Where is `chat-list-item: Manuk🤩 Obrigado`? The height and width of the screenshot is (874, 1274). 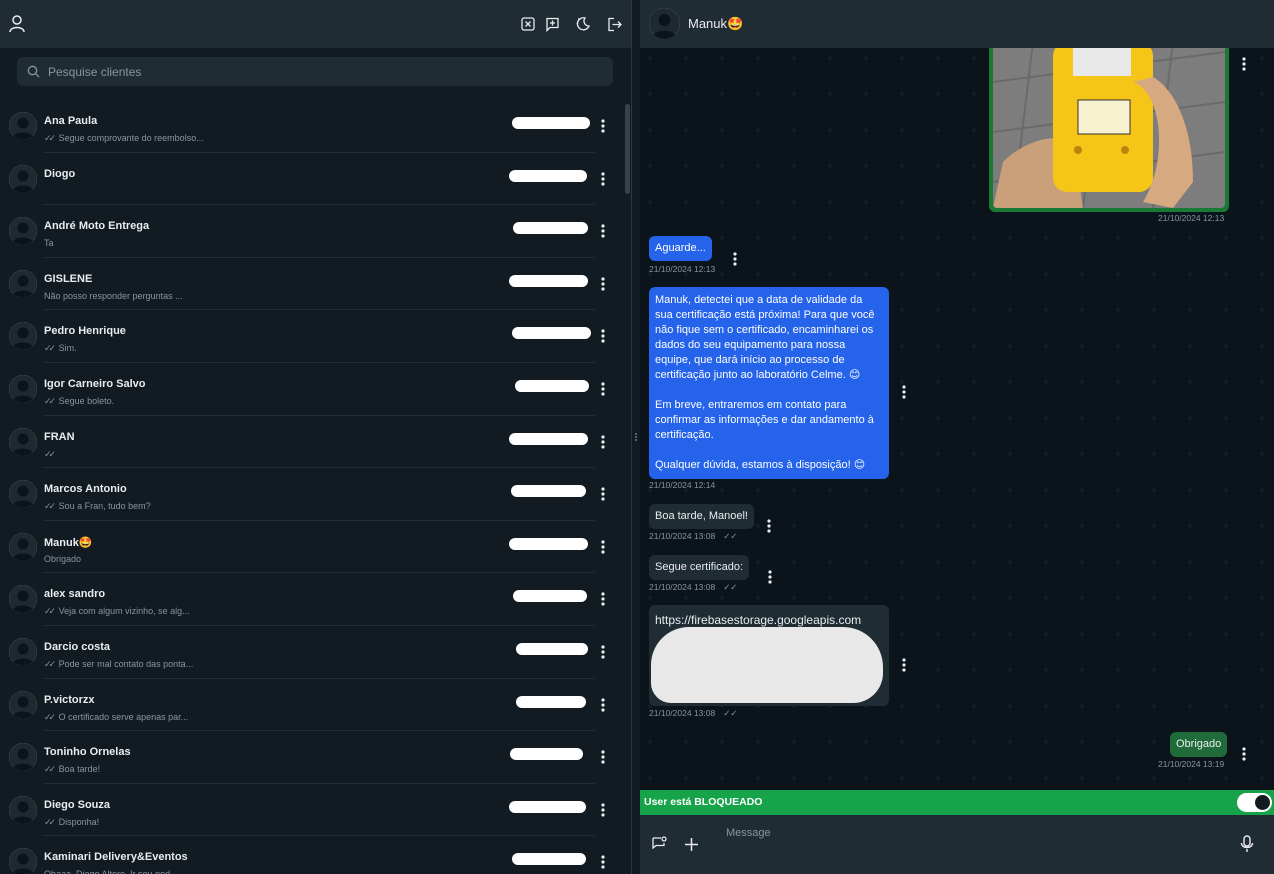
chat-list-item: Manuk🤩 Obrigado is located at coordinates (311, 547).